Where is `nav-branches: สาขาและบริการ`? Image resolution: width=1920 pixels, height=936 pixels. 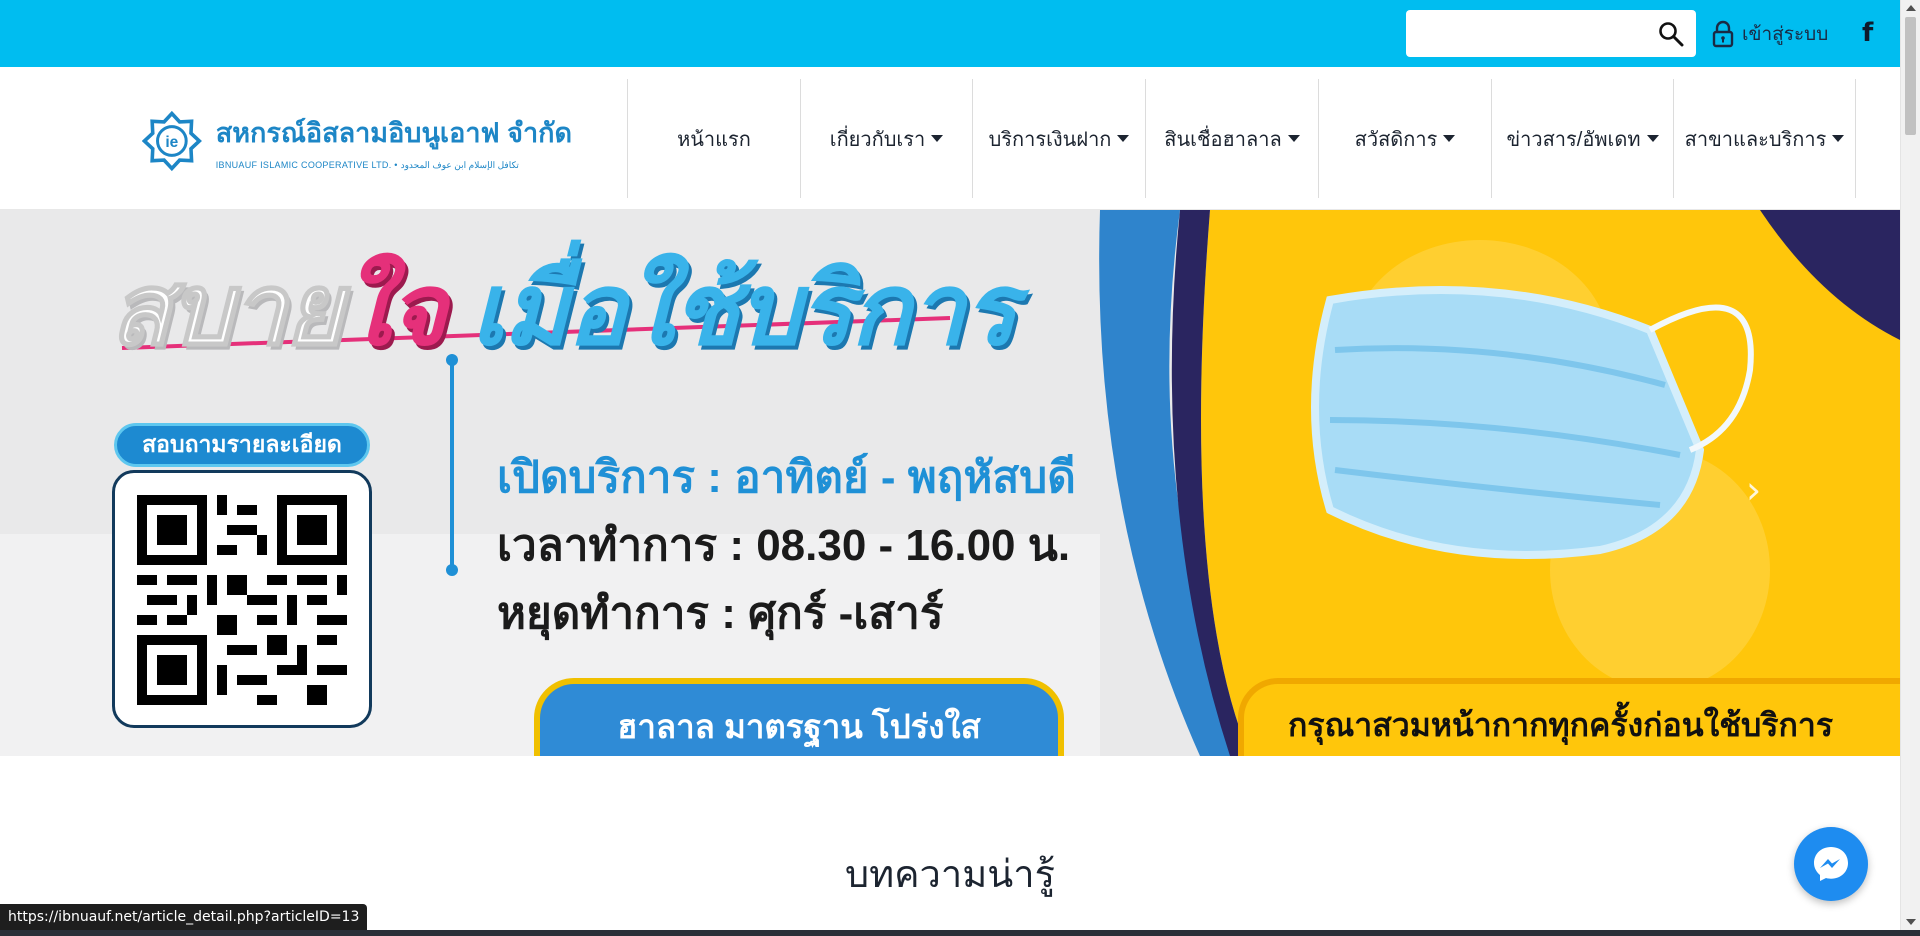
nav-branches: สาขาและบริการ is located at coordinates (1764, 138).